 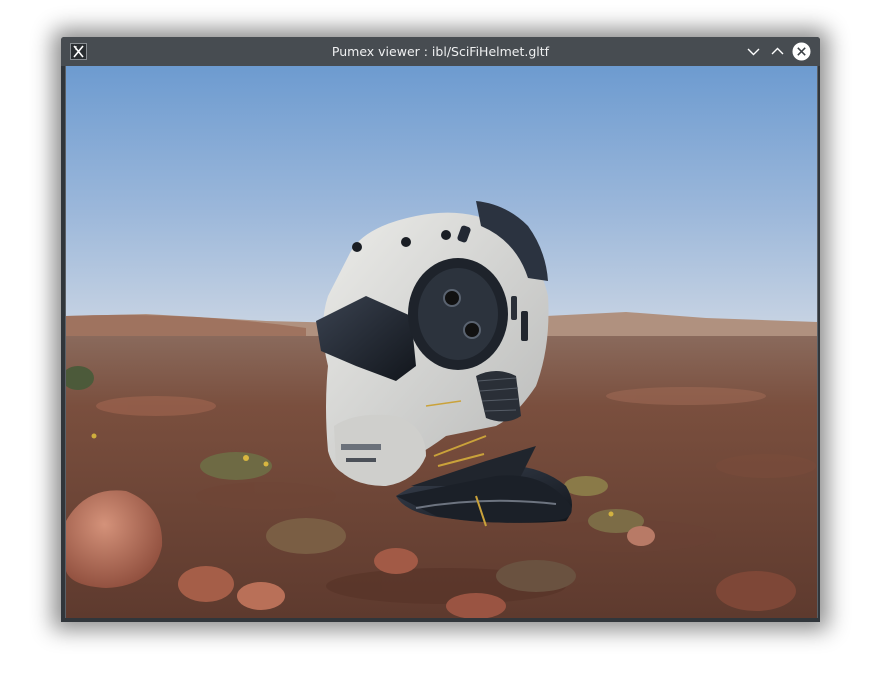 I want to click on close-icon, so click(x=801, y=51).